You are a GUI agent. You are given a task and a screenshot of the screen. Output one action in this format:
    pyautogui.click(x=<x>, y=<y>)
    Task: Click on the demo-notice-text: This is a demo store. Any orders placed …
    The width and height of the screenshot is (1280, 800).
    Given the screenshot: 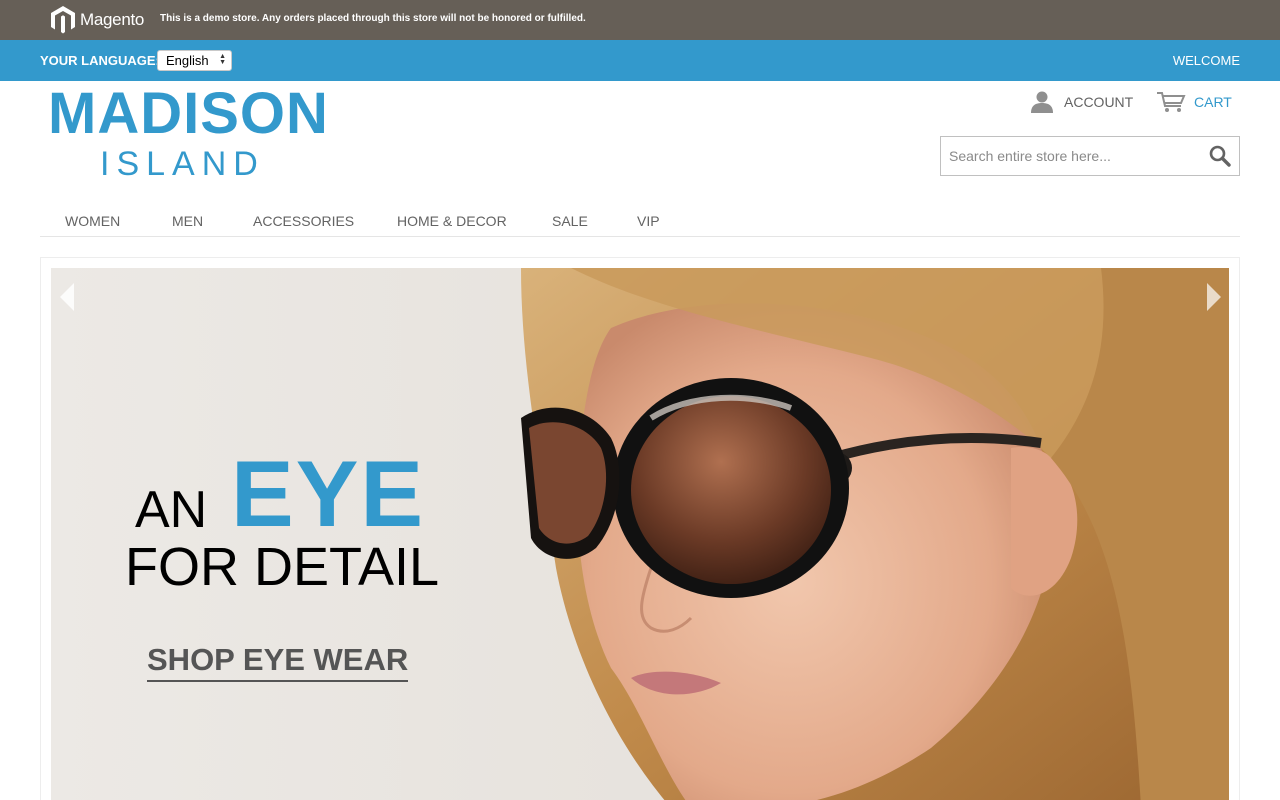 What is the action you would take?
    pyautogui.click(x=373, y=18)
    